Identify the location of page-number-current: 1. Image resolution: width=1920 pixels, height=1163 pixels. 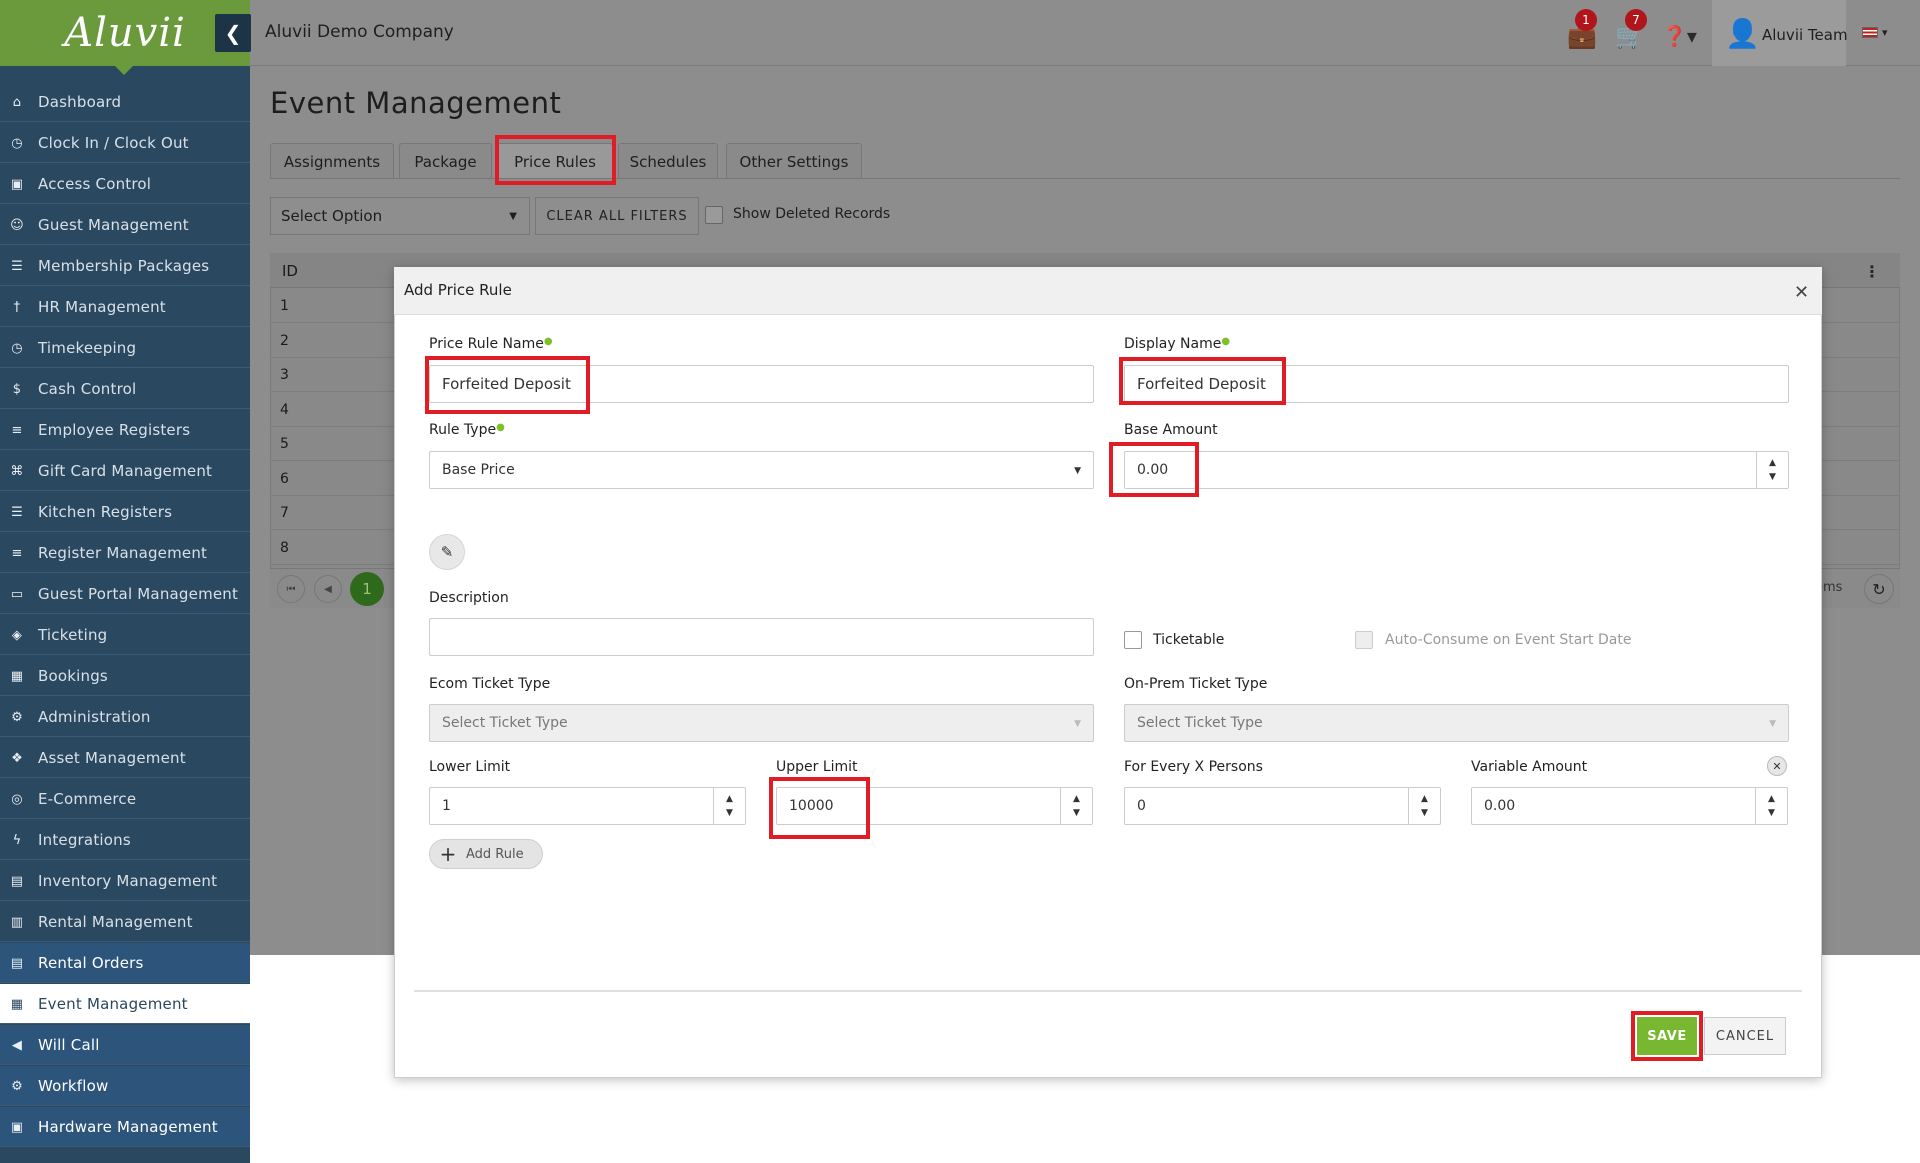
(367, 589).